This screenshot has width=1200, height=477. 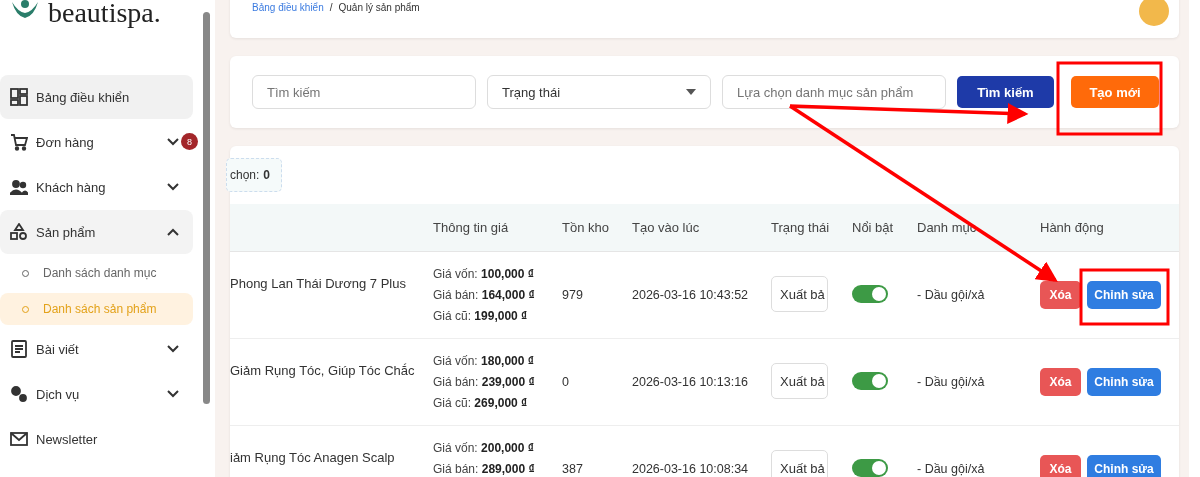 I want to click on column-header: Hành động, so click(x=1072, y=227).